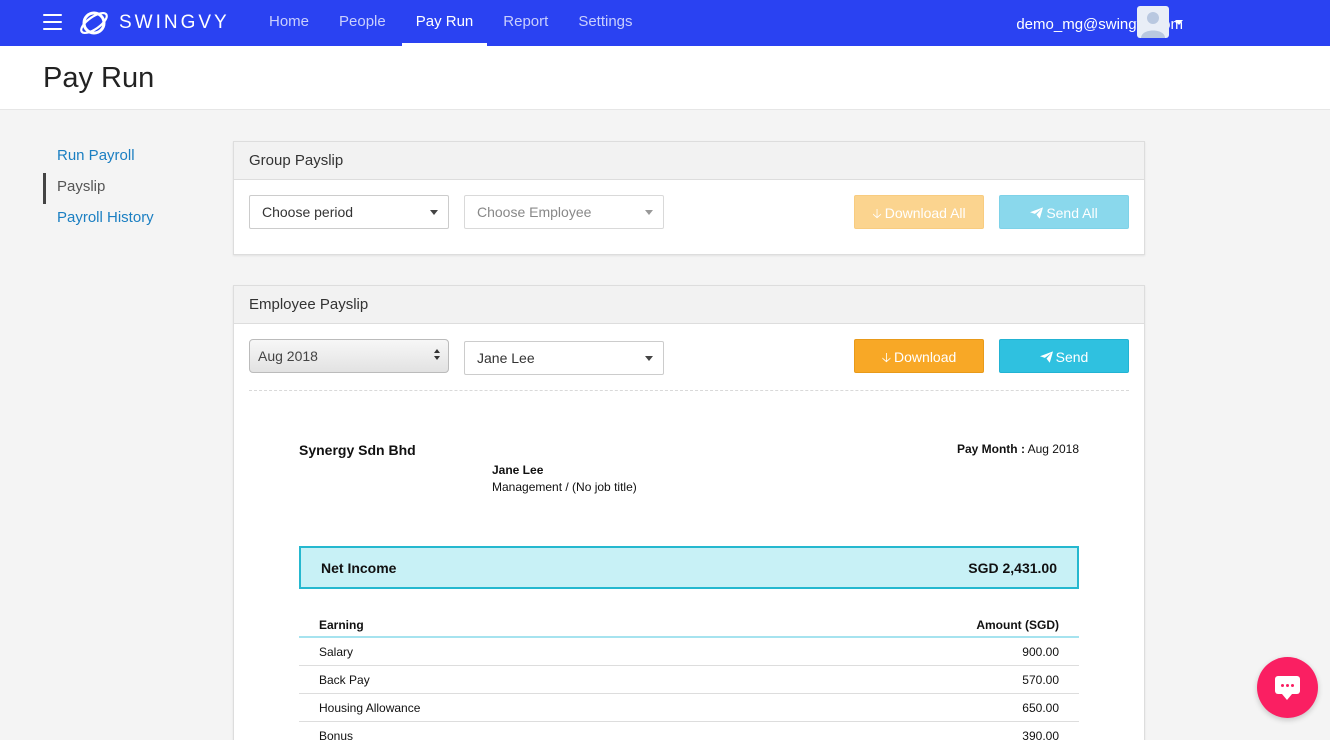 The height and width of the screenshot is (740, 1330). What do you see at coordinates (689, 567) in the screenshot?
I see `net-income-box: Net Income SGD 2,431.00` at bounding box center [689, 567].